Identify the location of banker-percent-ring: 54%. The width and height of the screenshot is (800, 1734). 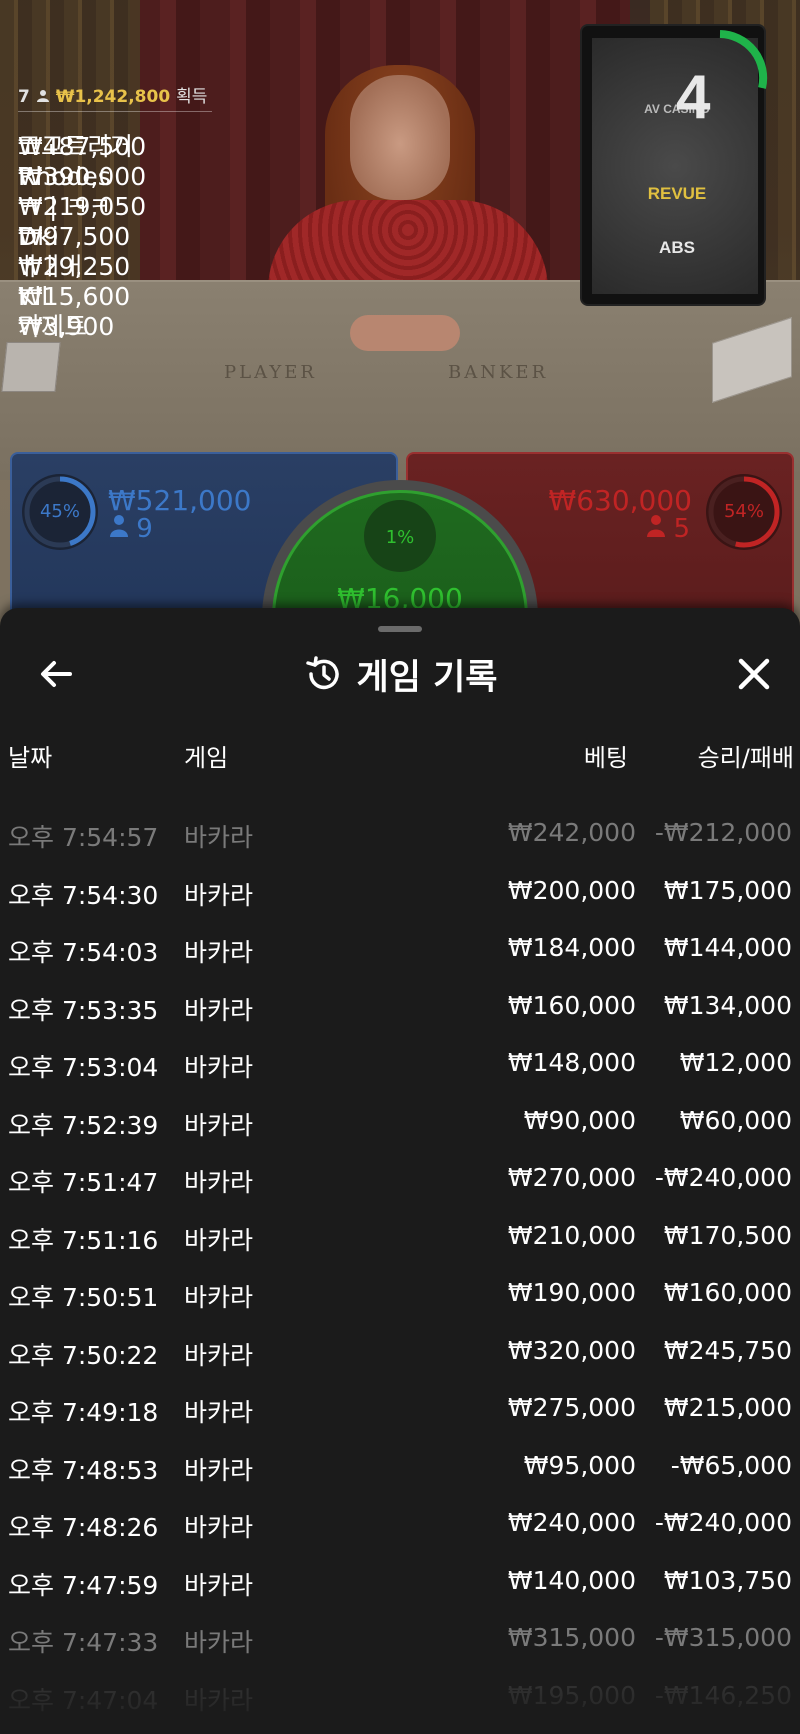
(744, 512).